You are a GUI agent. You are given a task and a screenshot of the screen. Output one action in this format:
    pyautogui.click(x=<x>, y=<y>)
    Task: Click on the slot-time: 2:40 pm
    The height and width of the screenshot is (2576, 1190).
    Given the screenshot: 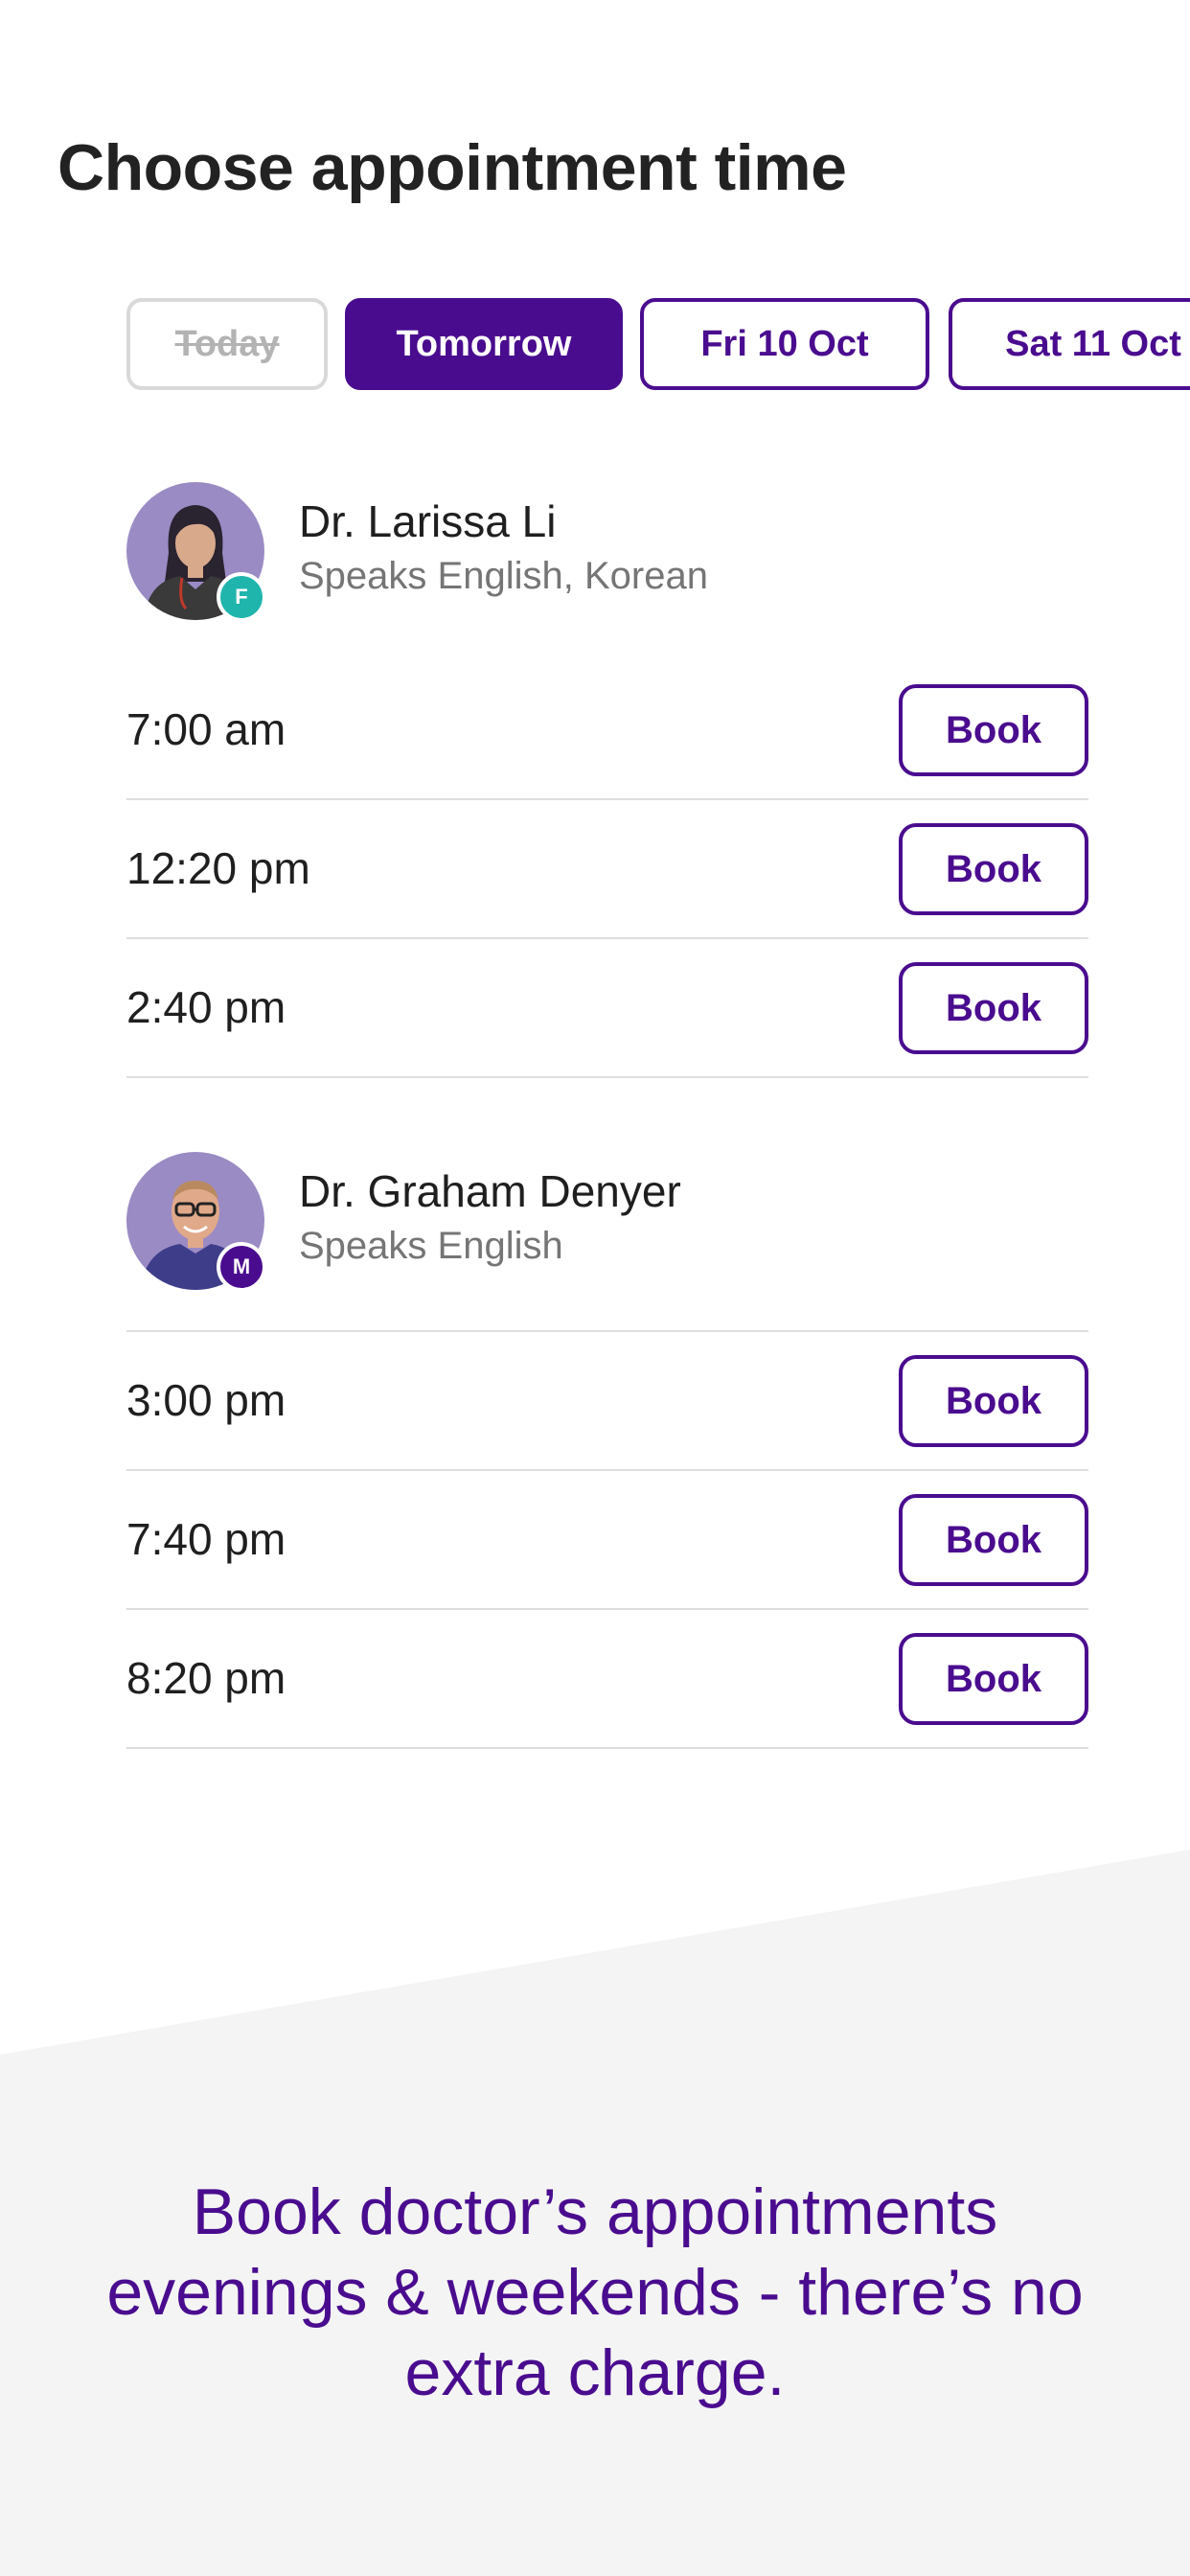 What is the action you would take?
    pyautogui.click(x=206, y=1007)
    